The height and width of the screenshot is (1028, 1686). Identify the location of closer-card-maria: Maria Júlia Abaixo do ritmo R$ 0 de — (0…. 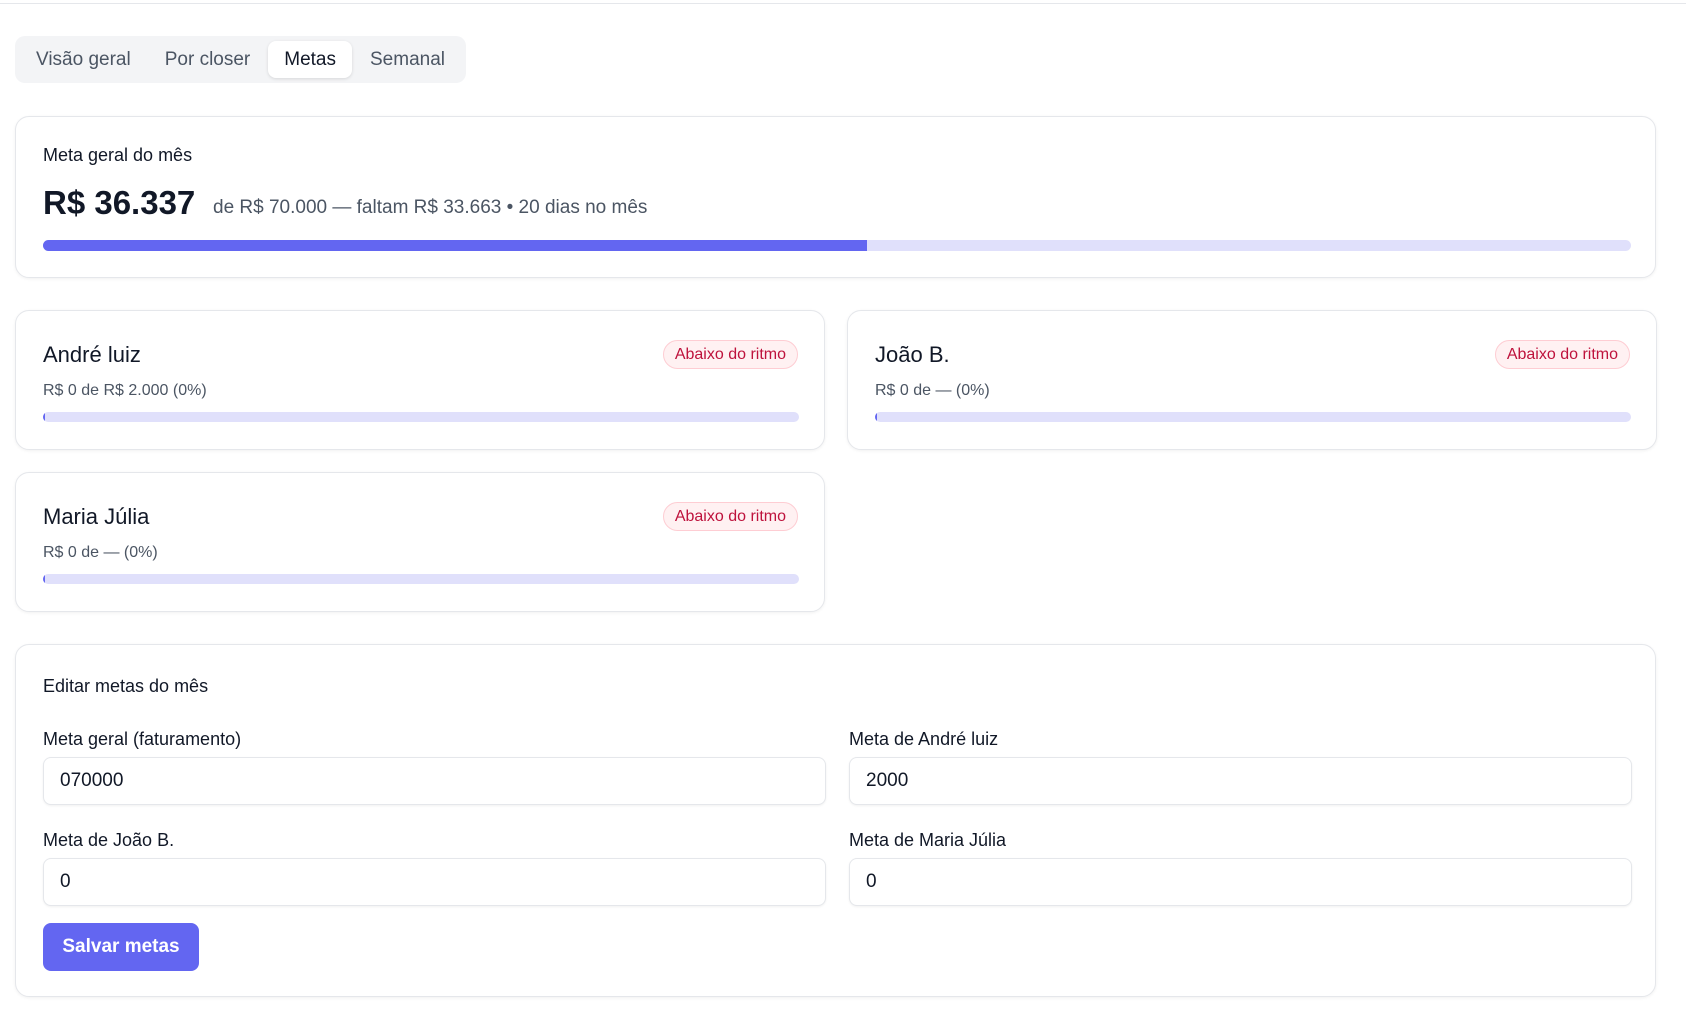
(420, 542).